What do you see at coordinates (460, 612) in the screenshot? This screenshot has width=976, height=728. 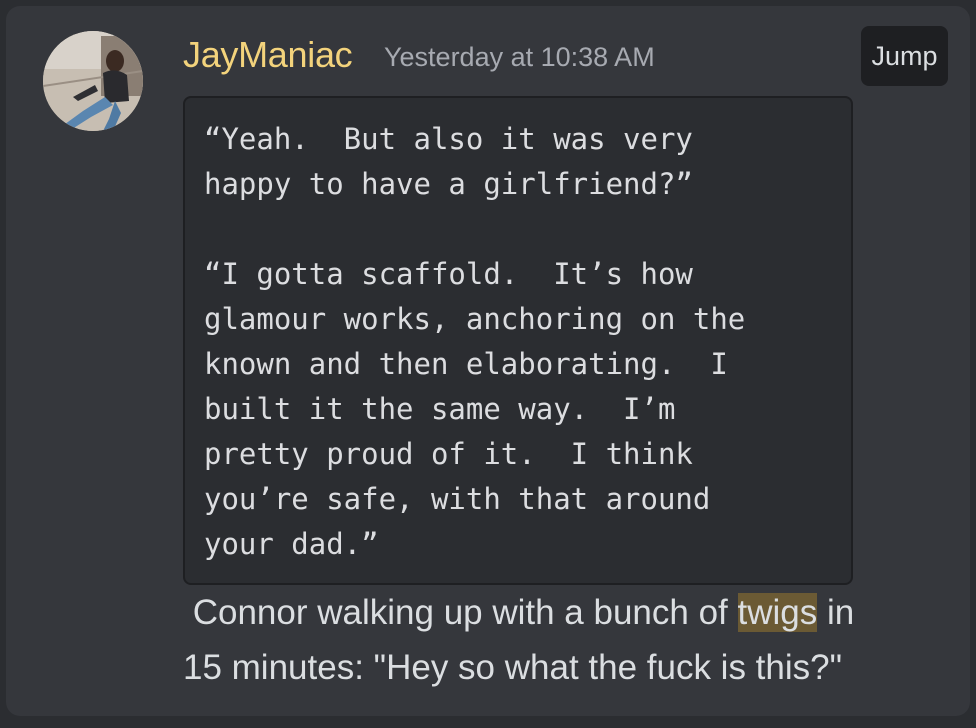 I see `message-text: Connor walking up with a bunch of` at bounding box center [460, 612].